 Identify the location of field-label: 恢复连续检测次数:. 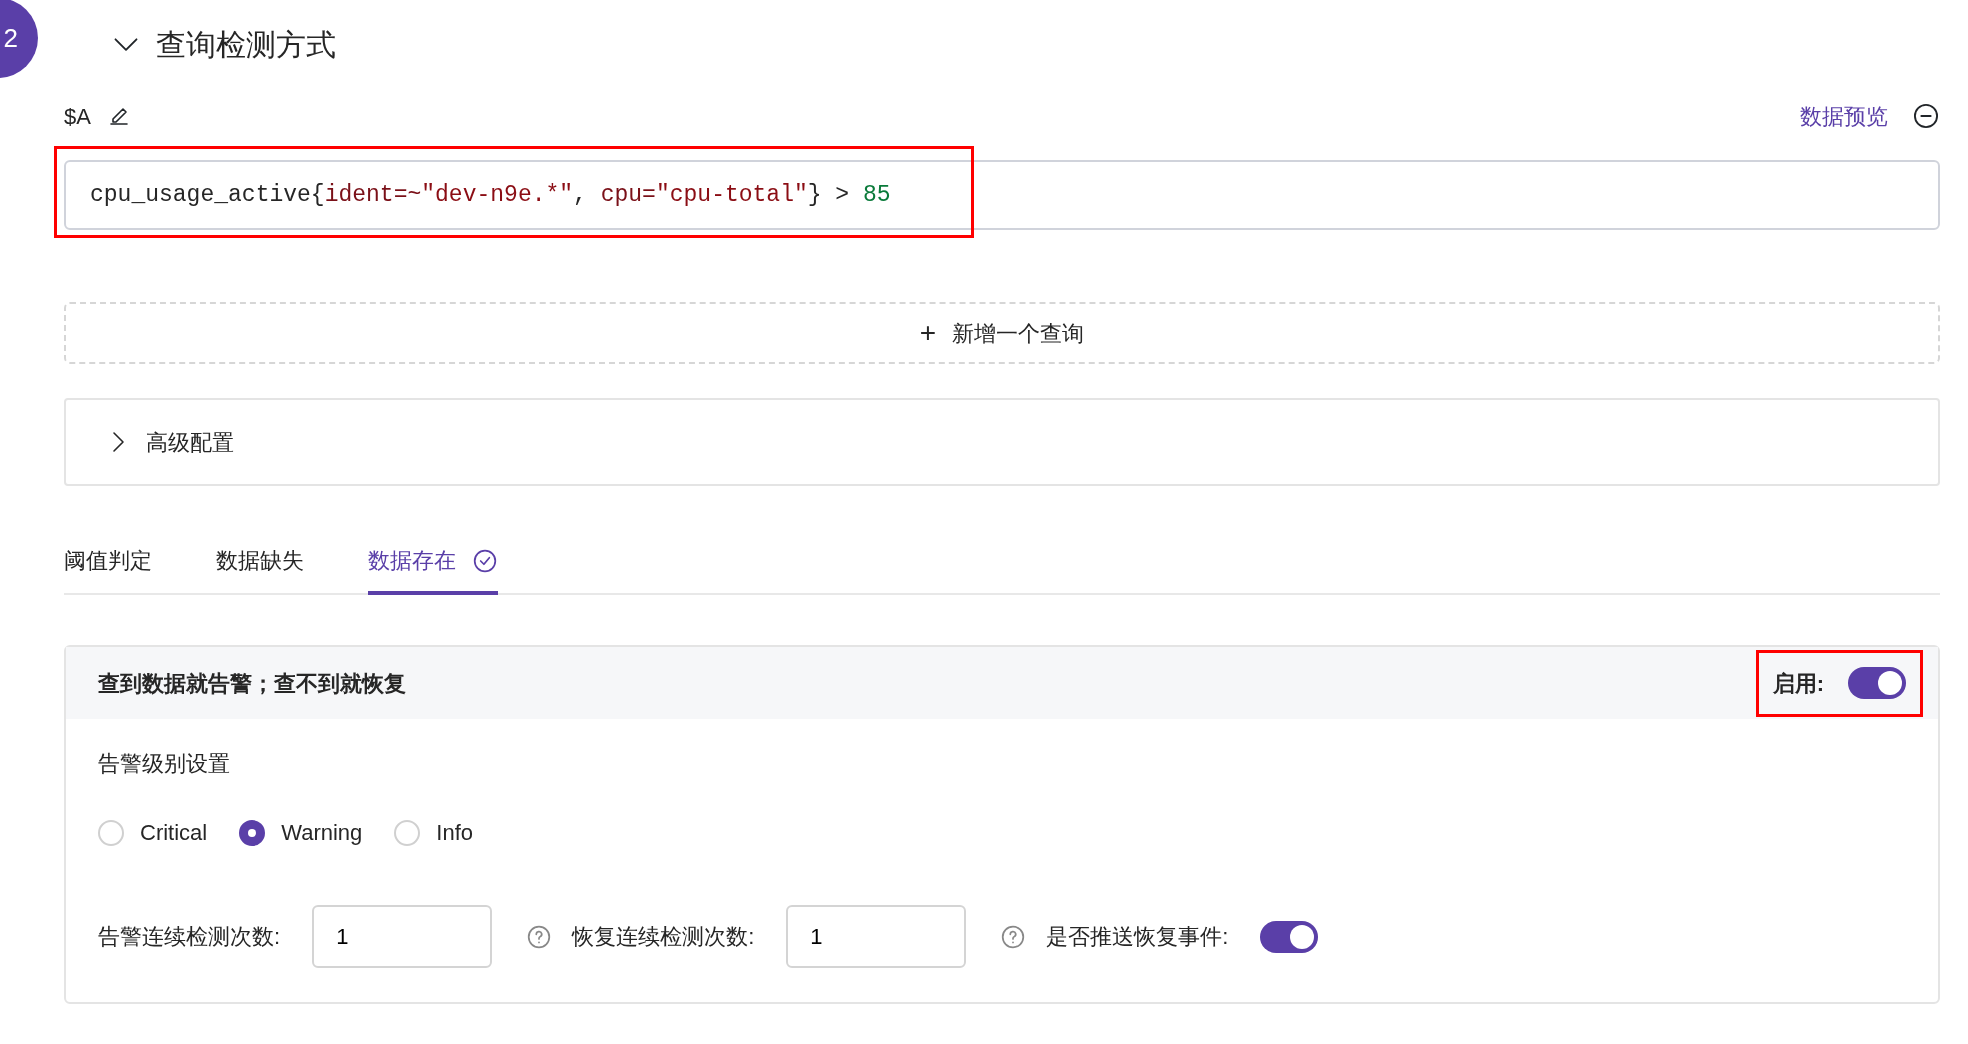
(663, 937).